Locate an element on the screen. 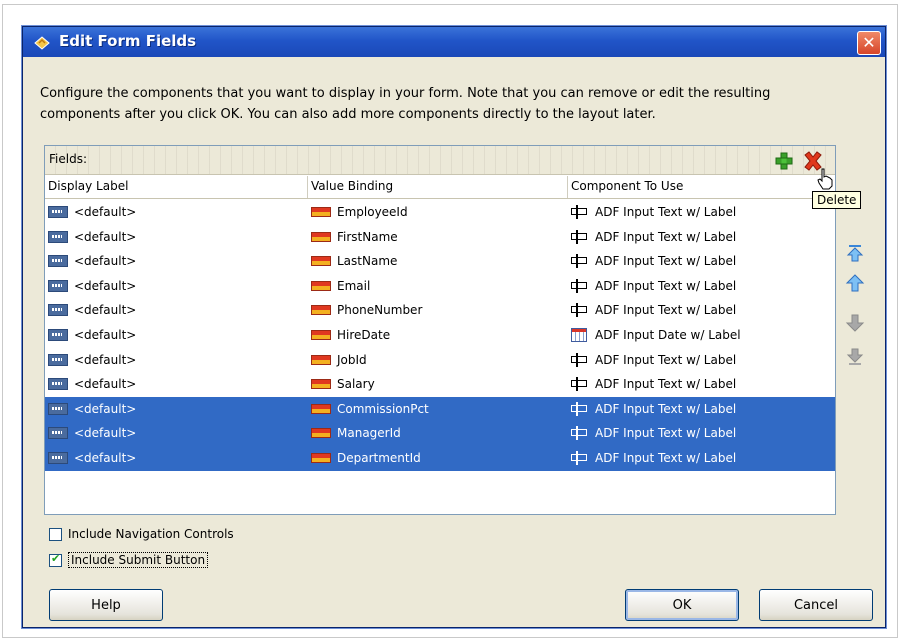  navigation-controls-option: Include Navigation Controls is located at coordinates (141, 534).